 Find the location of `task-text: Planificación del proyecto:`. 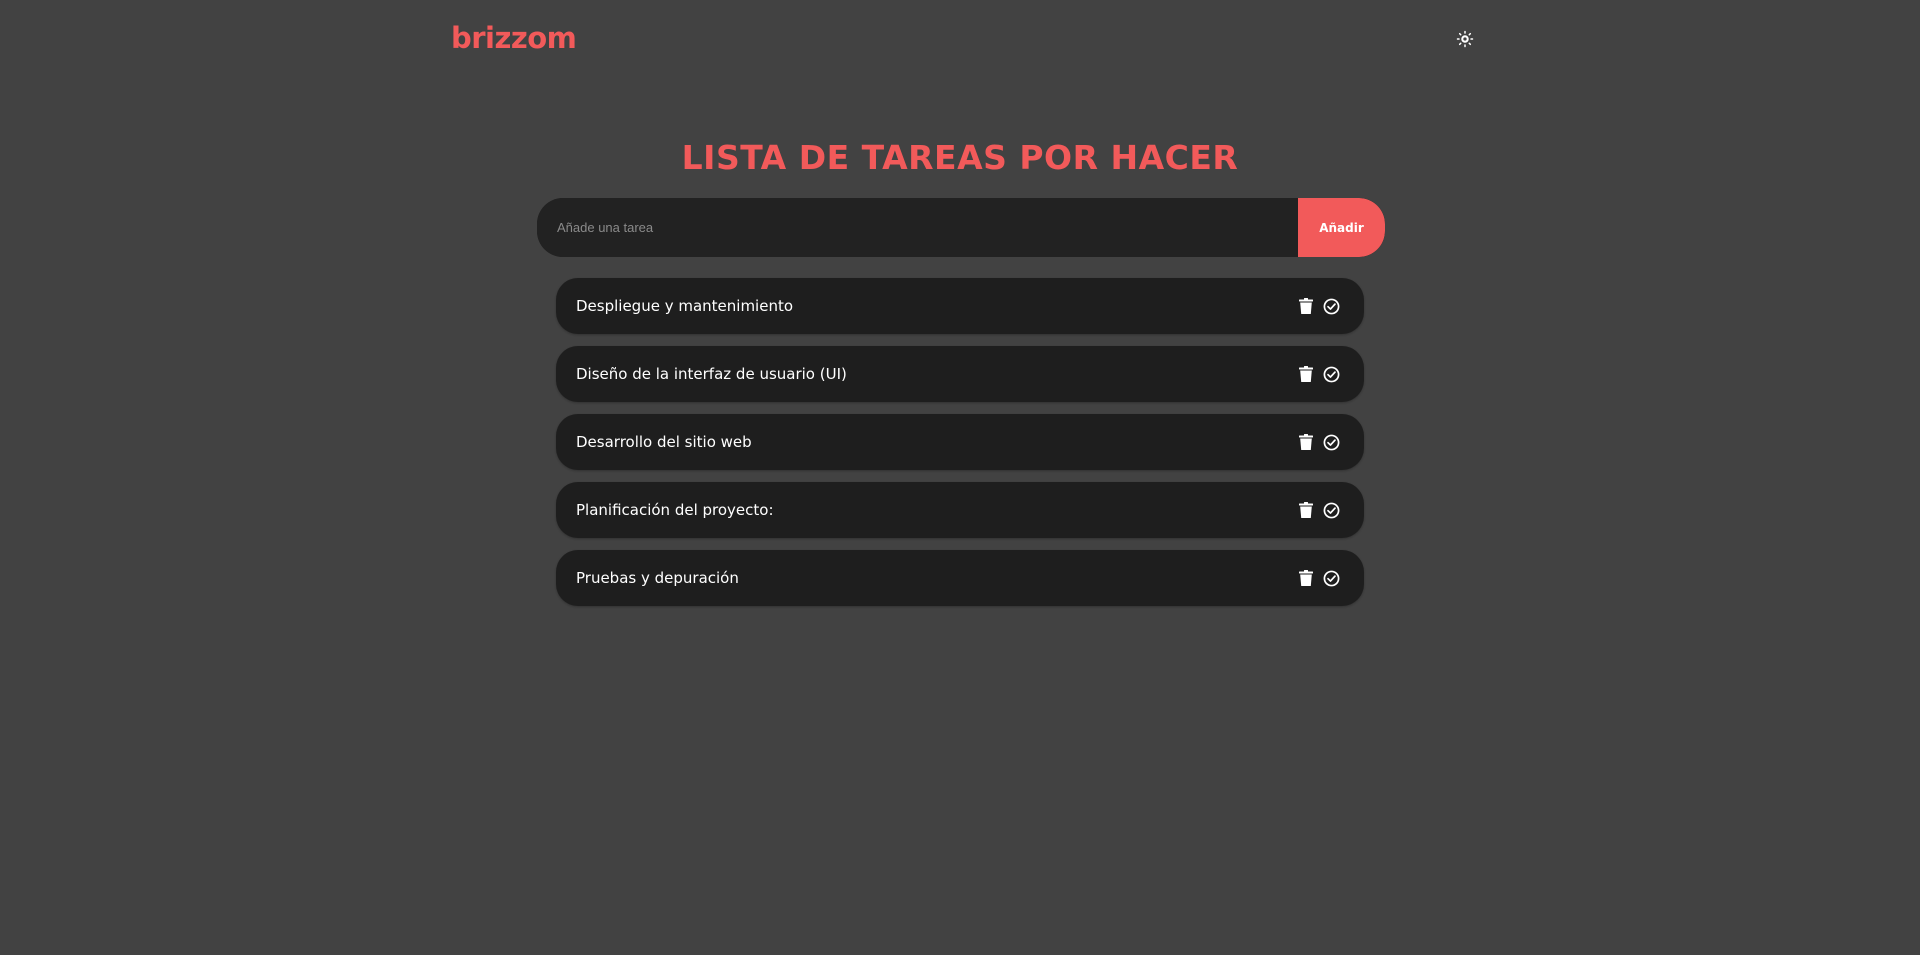

task-text: Planificación del proyecto: is located at coordinates (675, 510).